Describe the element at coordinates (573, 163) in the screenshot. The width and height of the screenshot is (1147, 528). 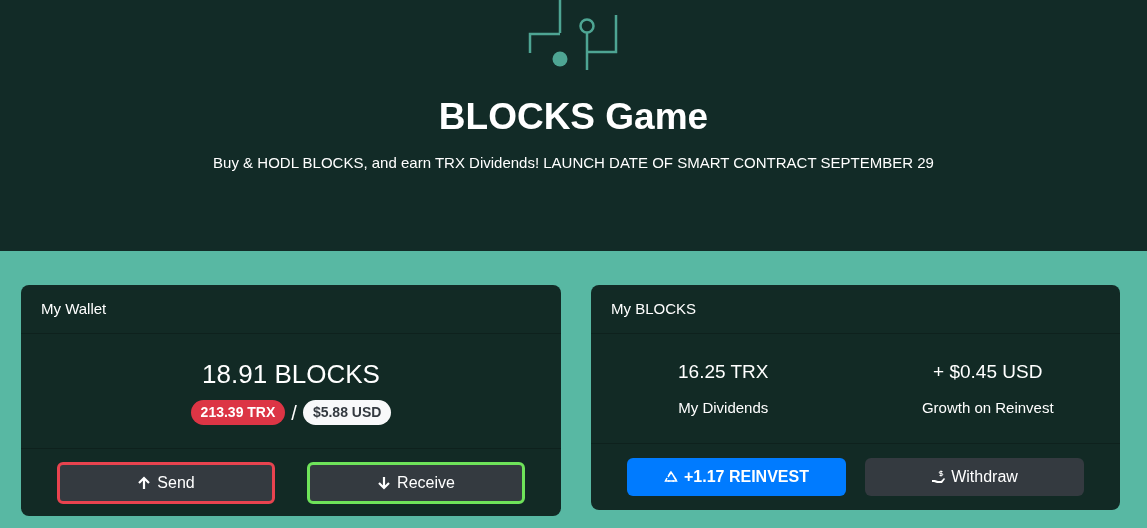
I see `page-subtitle: Buy & HODL BLOCKS, and earn TRX Dividends! LAUNCH DATE OF SMART CONTRACT SEPTEMBER 29` at that location.